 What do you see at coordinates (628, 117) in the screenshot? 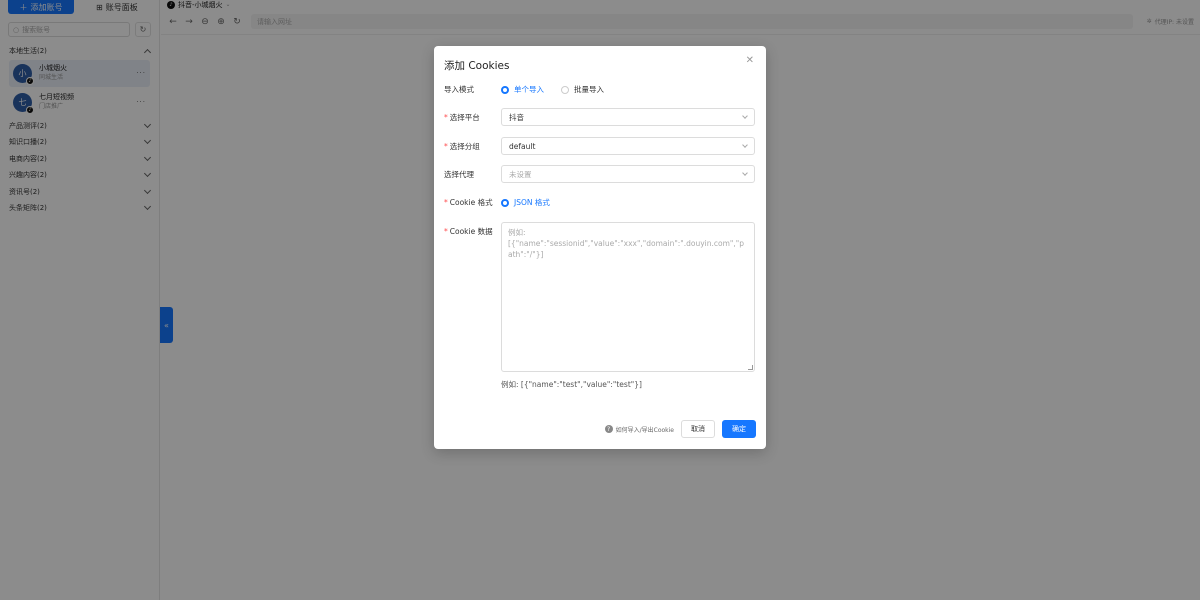
I see `platform-select: 抖音` at bounding box center [628, 117].